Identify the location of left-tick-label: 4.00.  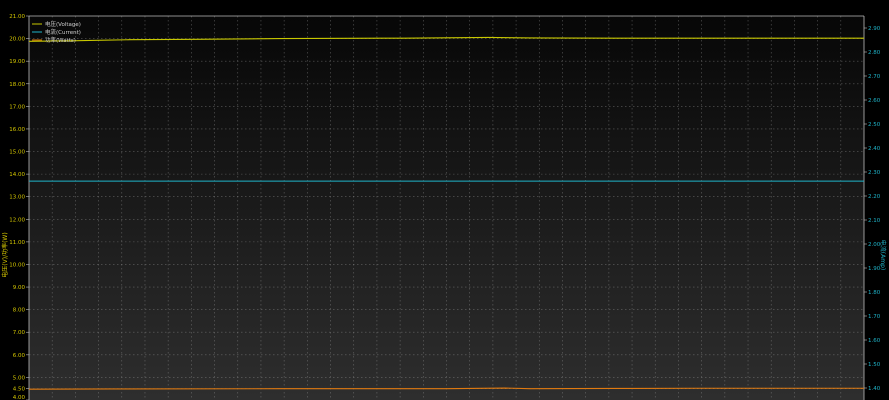
(19, 397).